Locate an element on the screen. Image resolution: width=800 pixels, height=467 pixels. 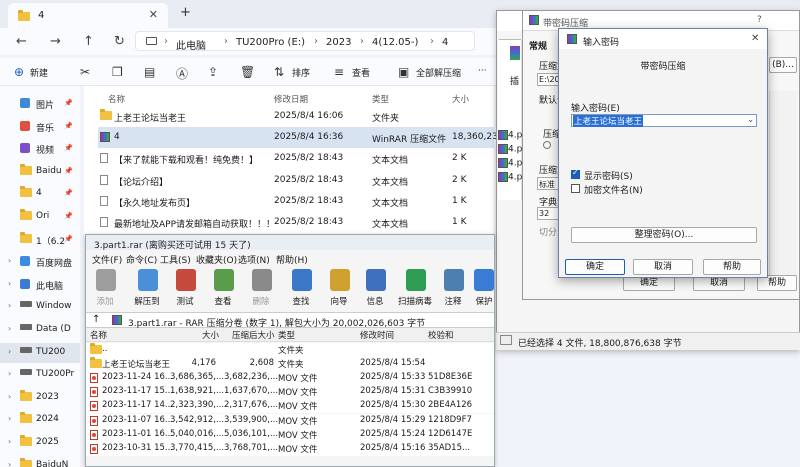
menu-item: 收藏夹(O) is located at coordinates (216, 259).